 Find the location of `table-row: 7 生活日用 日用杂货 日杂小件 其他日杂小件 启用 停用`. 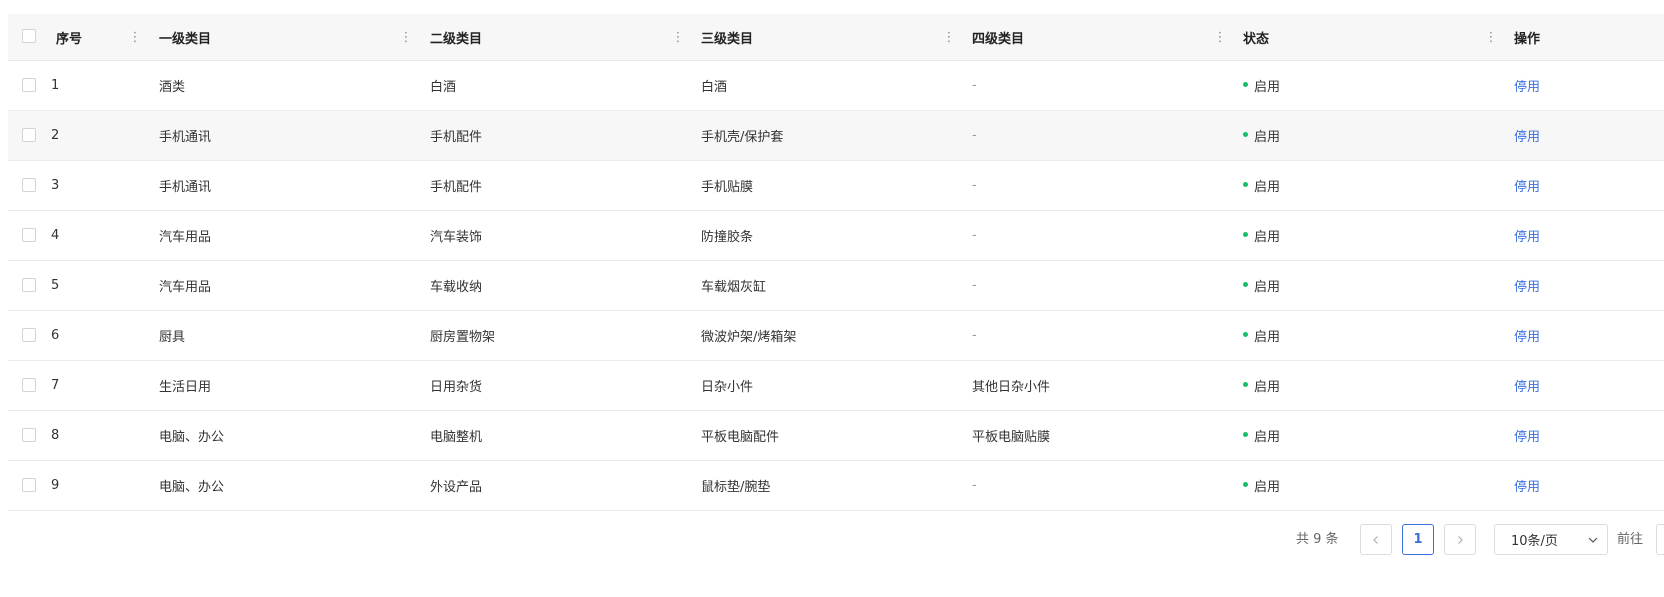

table-row: 7 生活日用 日用杂货 日杂小件 其他日杂小件 启用 停用 is located at coordinates (836, 386).